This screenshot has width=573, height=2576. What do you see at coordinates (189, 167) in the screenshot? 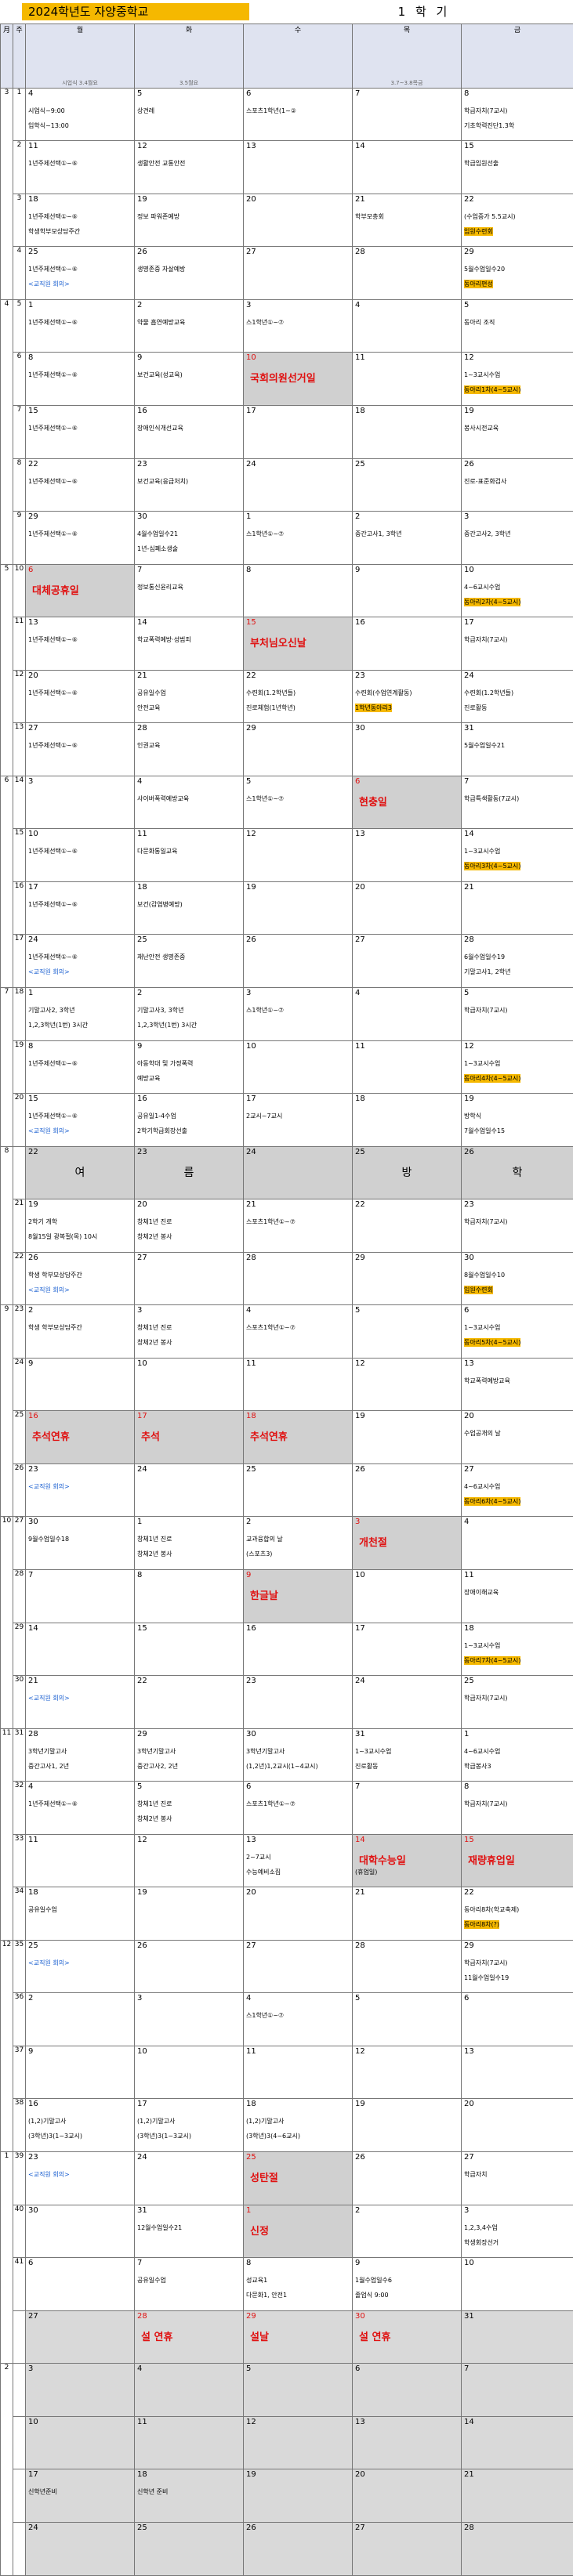
I see `day-cell: 12 생활안전 교통안전` at bounding box center [189, 167].